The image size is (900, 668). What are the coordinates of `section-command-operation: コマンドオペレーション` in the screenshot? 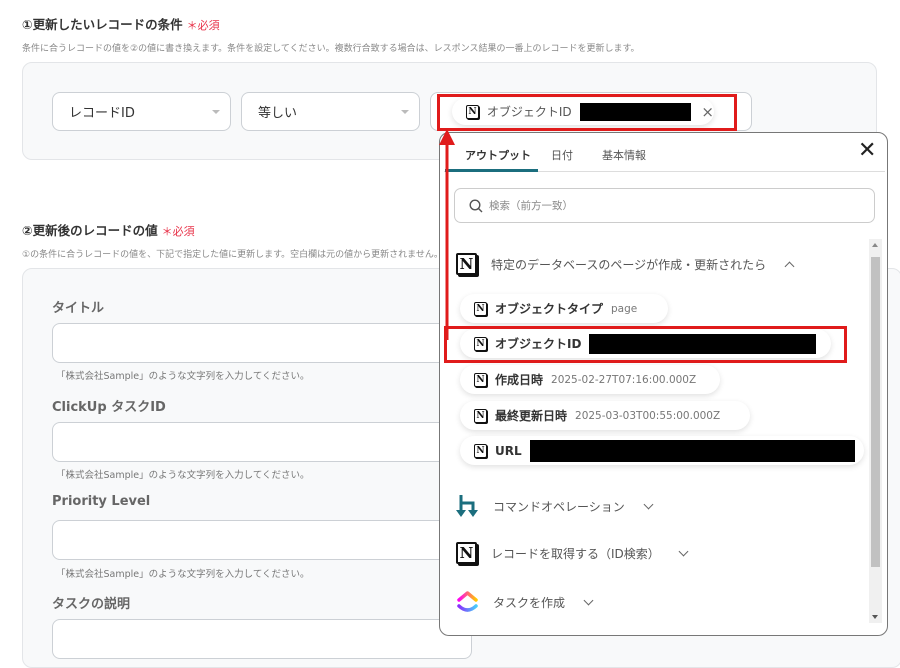 It's located at (555, 506).